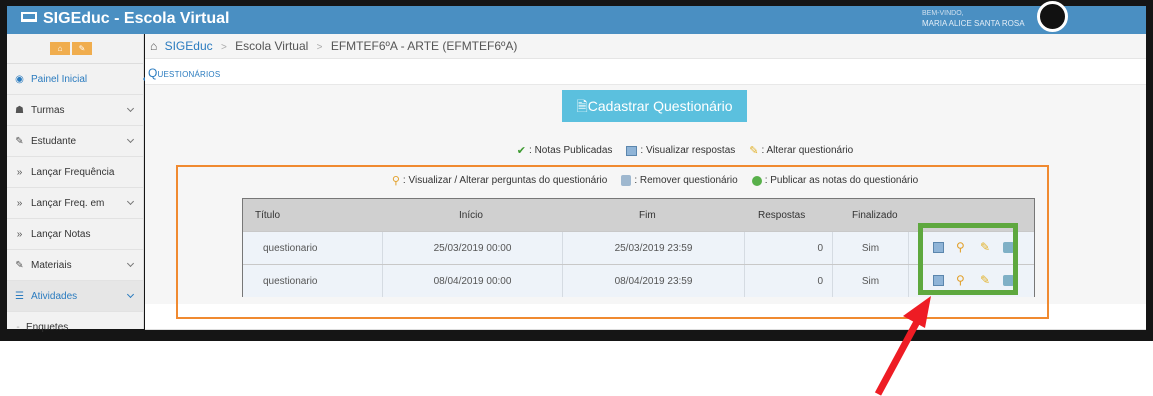  I want to click on arrow-head, so click(917, 312).